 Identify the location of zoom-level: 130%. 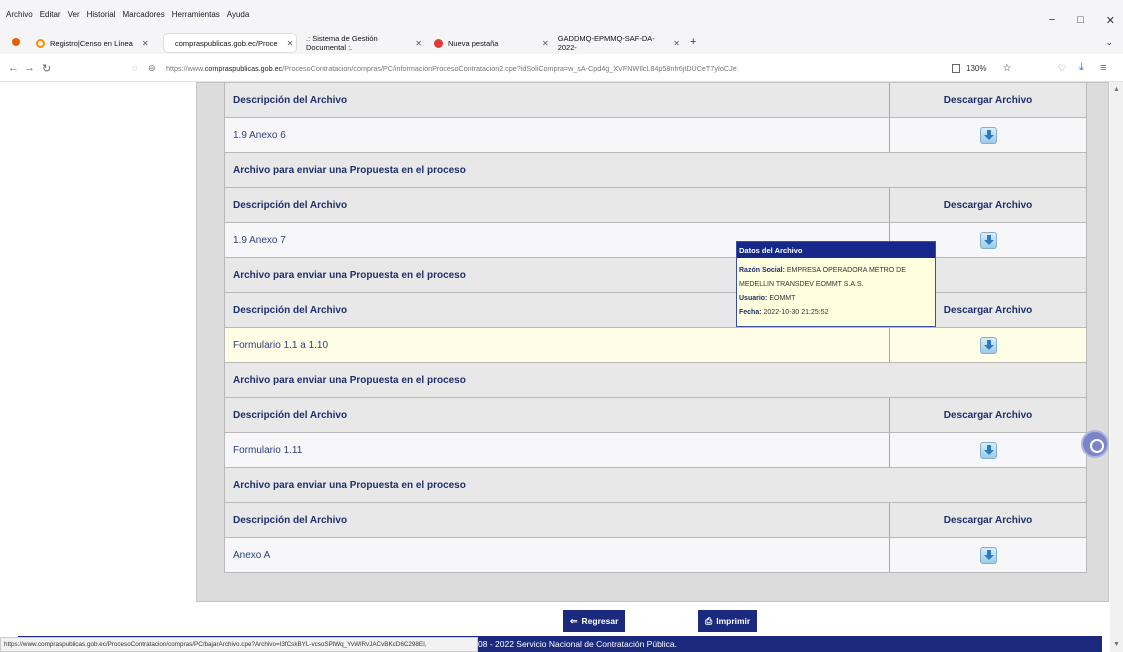
(976, 68).